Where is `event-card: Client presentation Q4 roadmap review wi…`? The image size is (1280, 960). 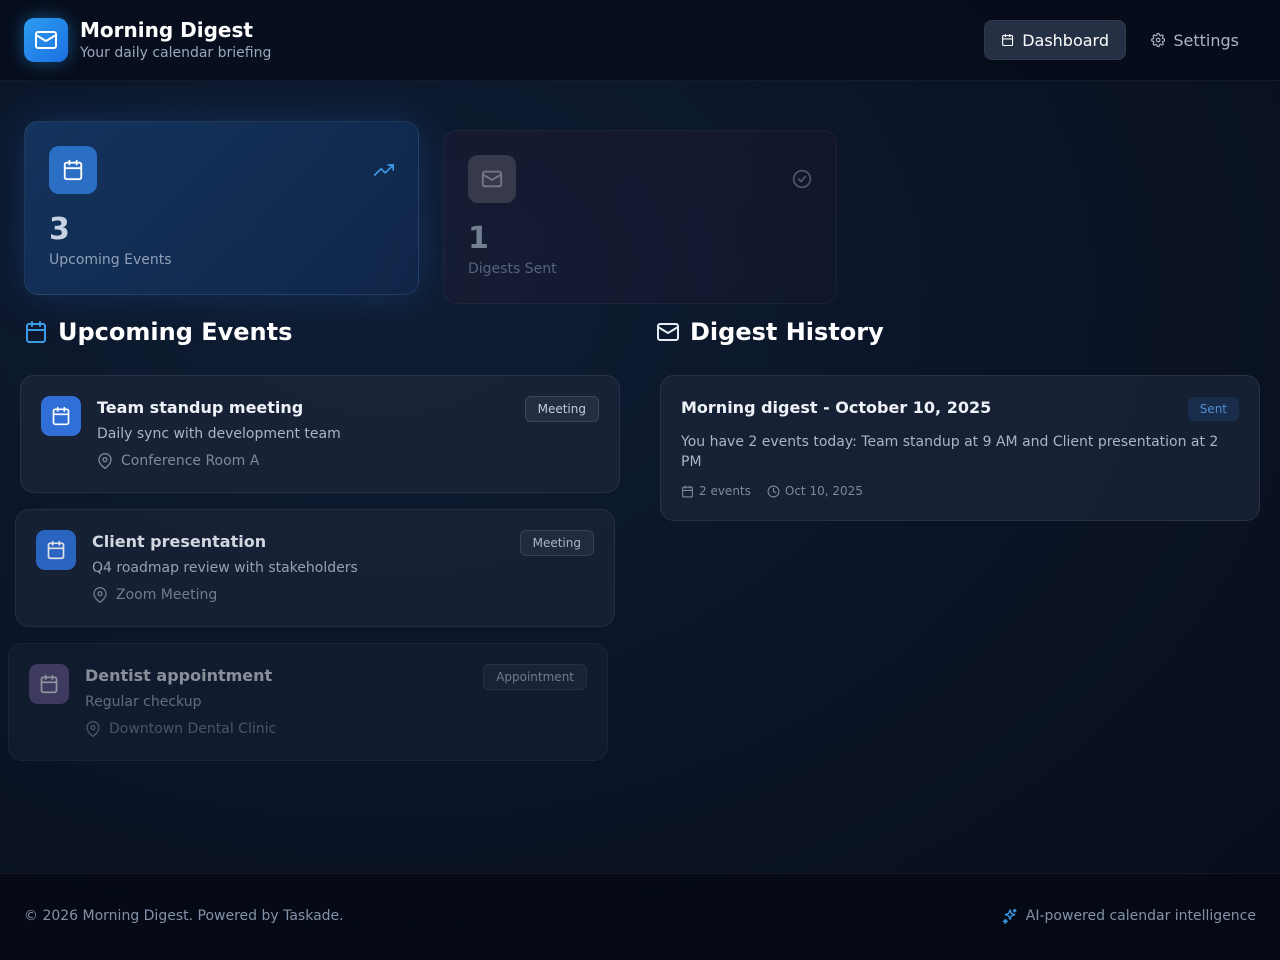 event-card: Client presentation Q4 roadmap review wi… is located at coordinates (315, 568).